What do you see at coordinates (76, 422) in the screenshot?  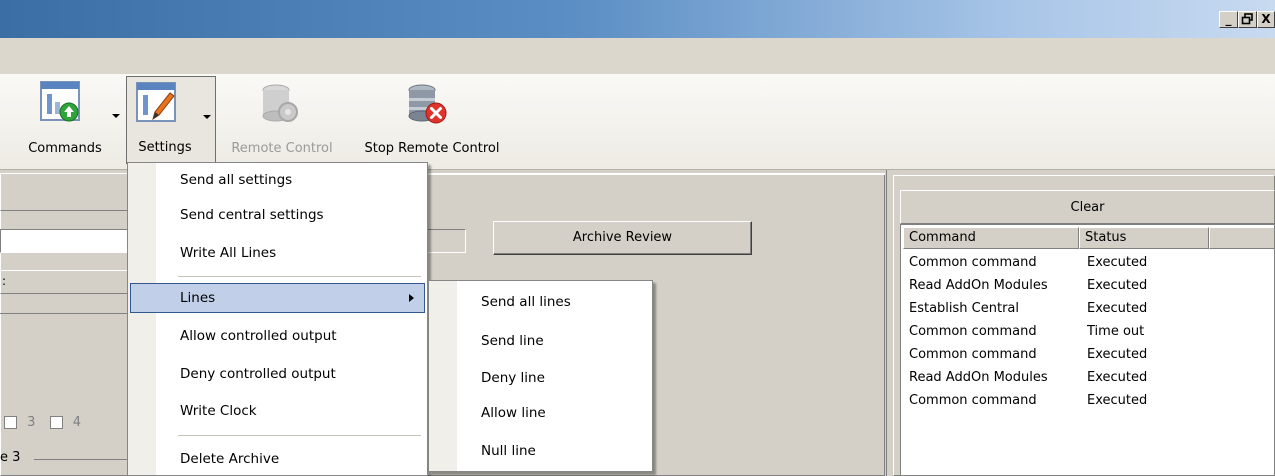 I see `checkbox-4-label: 4` at bounding box center [76, 422].